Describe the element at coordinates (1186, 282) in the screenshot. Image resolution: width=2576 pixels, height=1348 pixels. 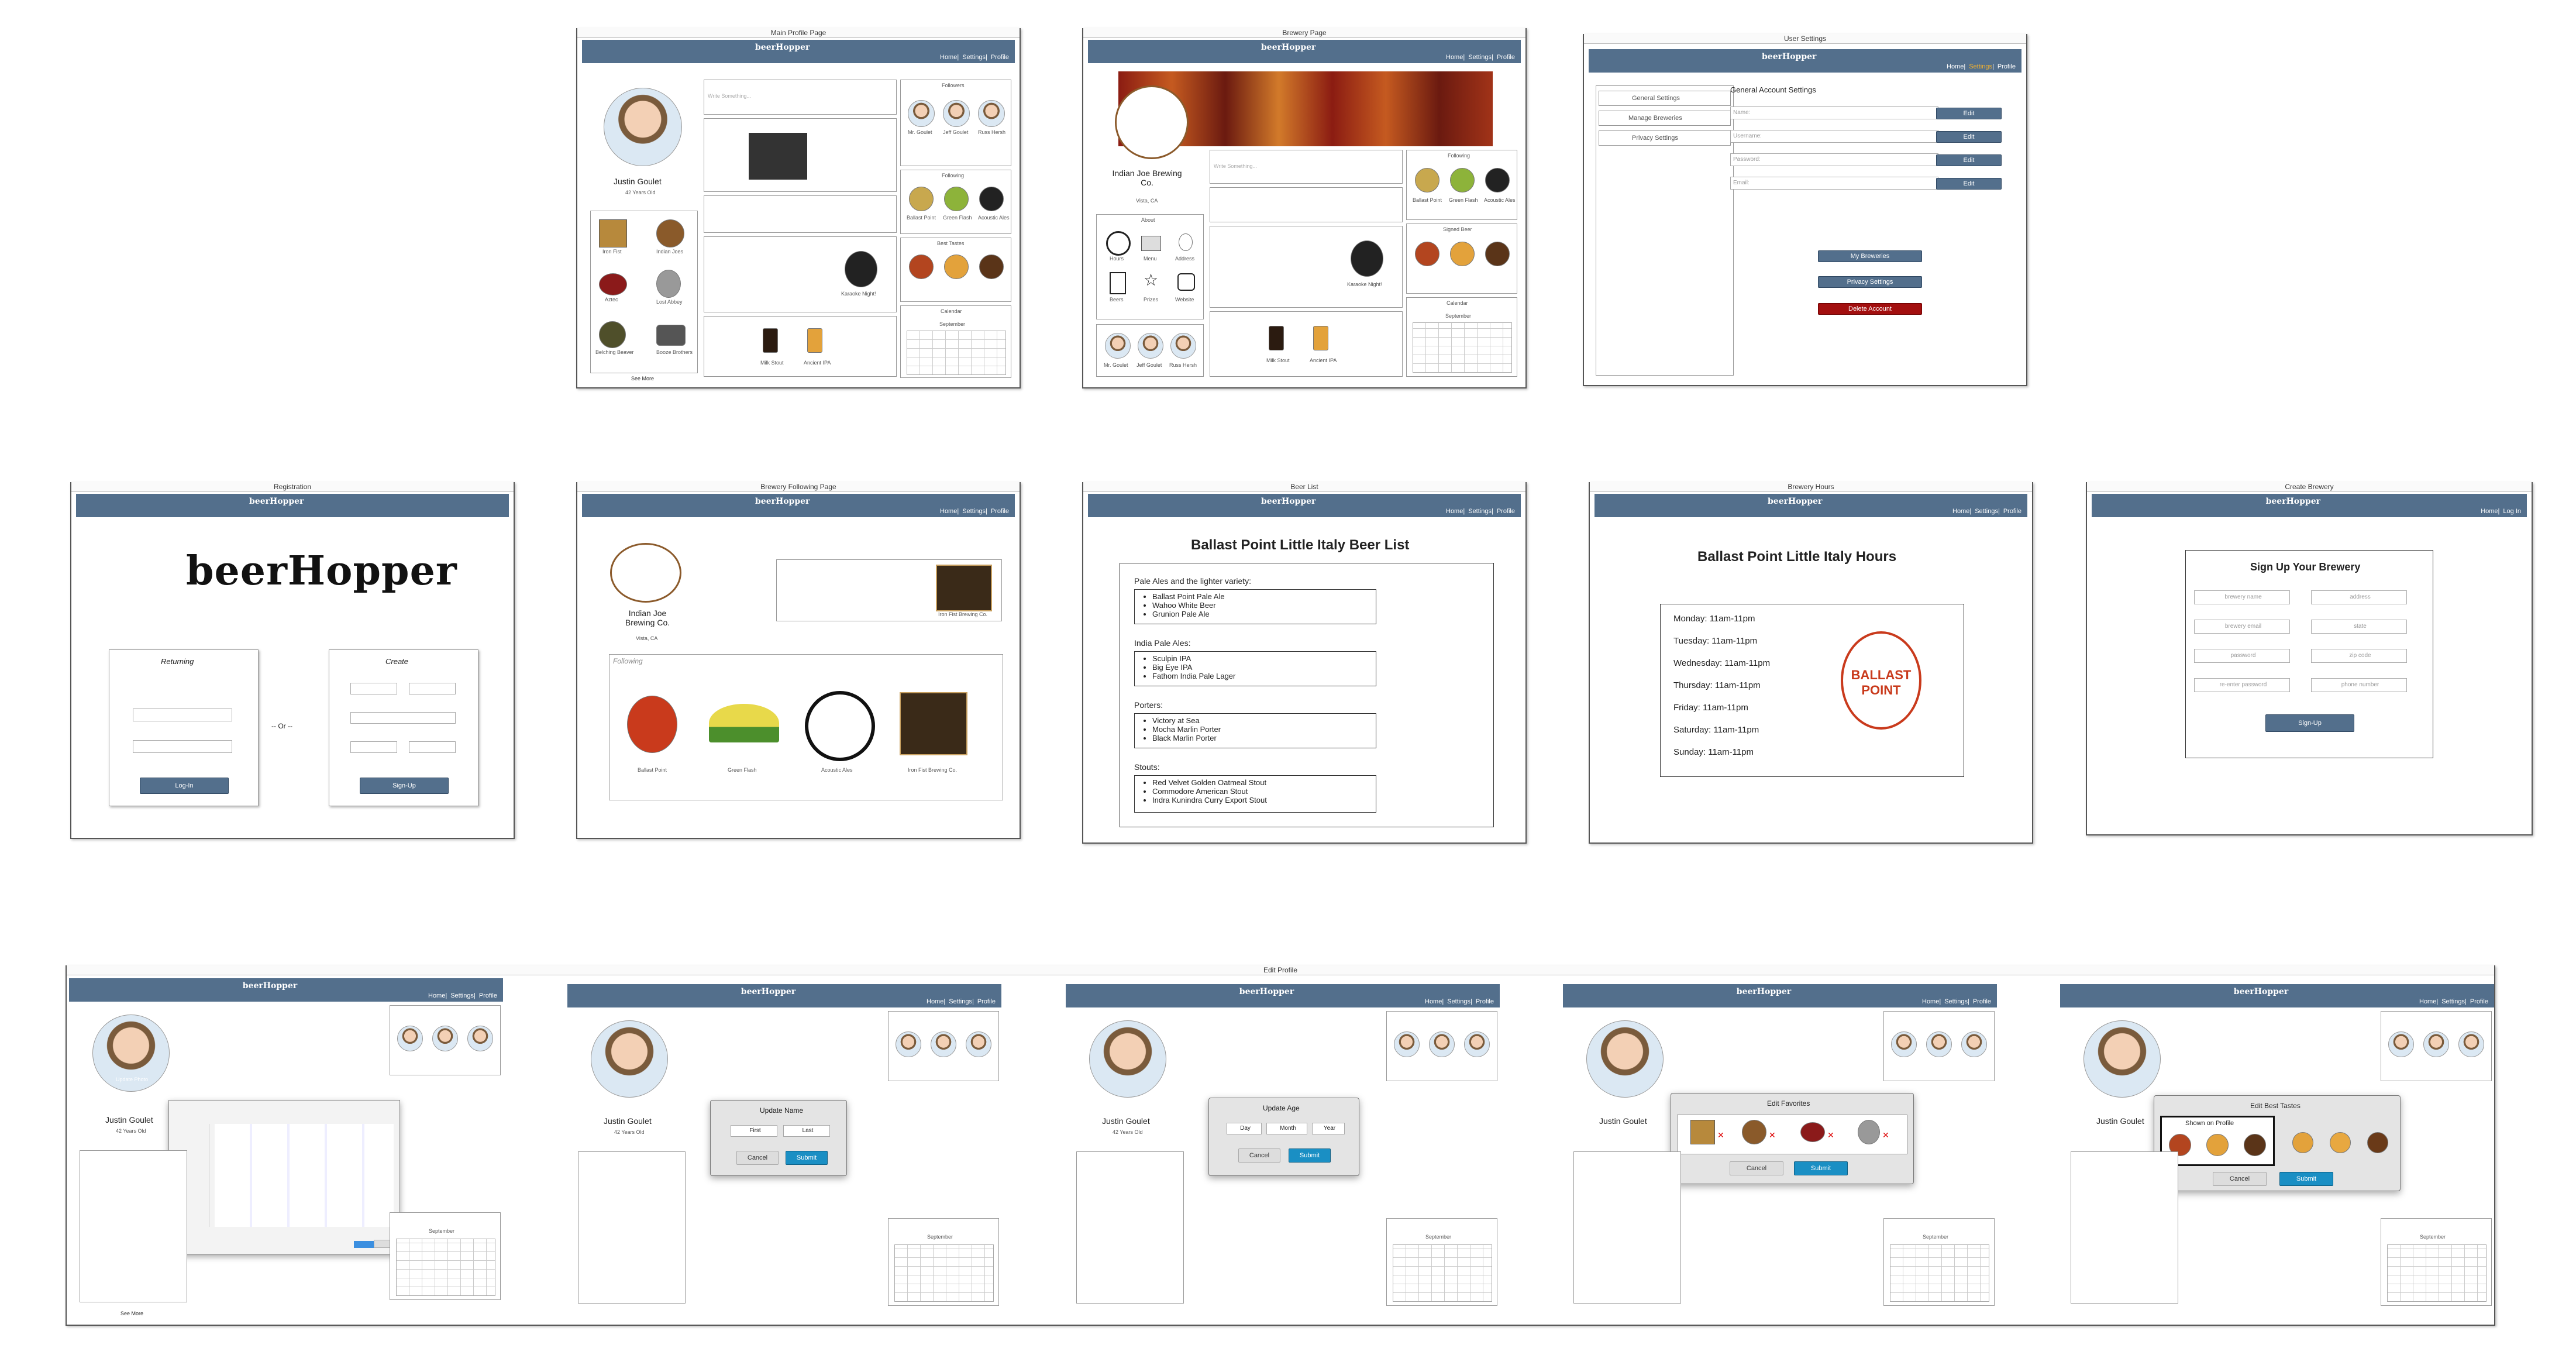
I see `website-icon` at that location.